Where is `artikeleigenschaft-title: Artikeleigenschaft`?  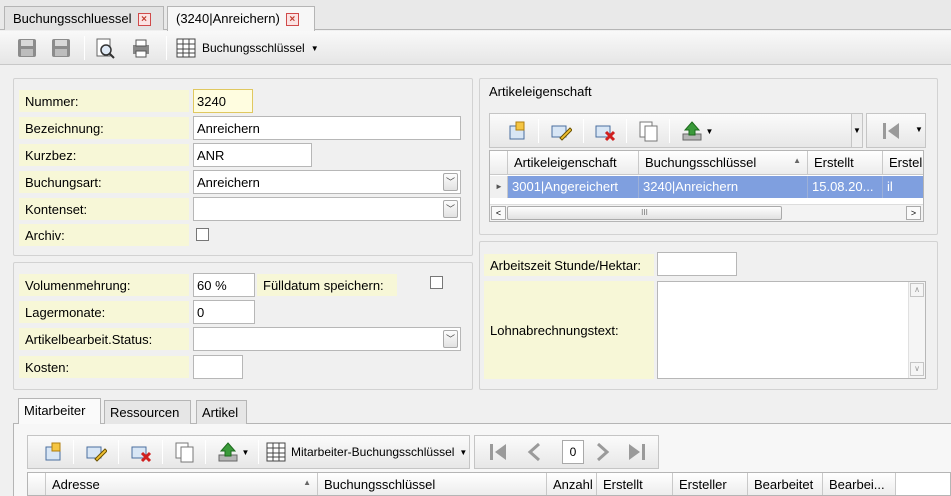 artikeleigenschaft-title: Artikeleigenschaft is located at coordinates (540, 91).